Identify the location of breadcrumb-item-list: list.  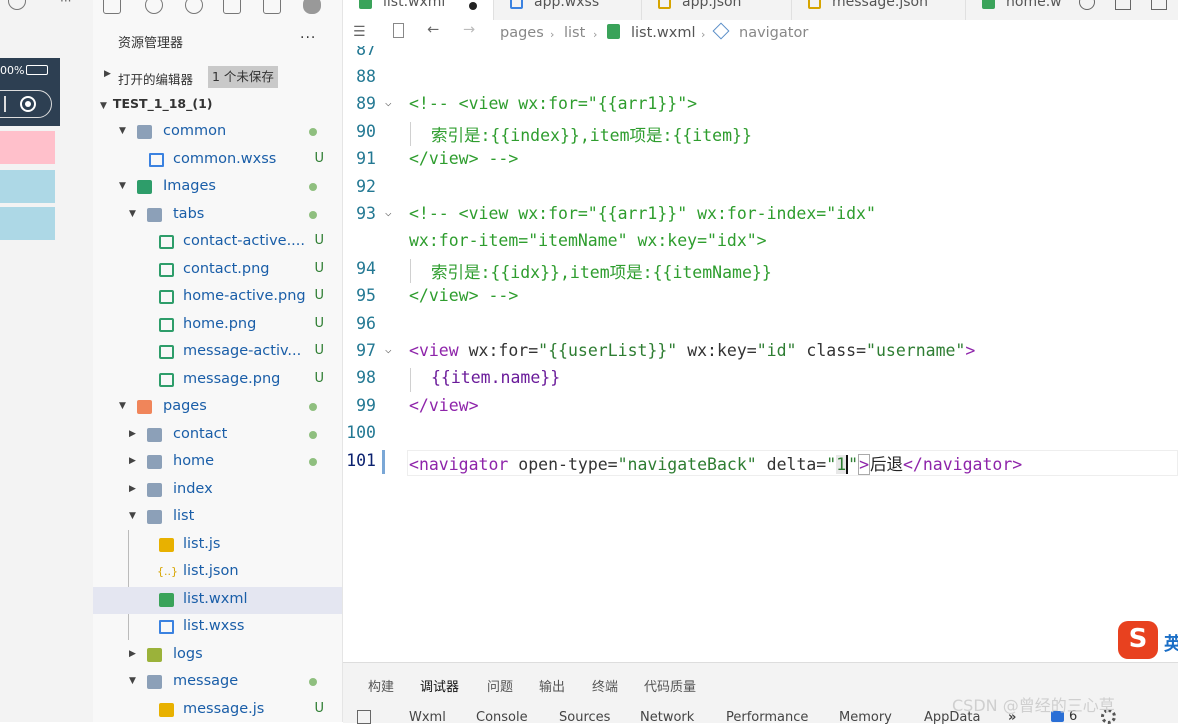
(574, 33).